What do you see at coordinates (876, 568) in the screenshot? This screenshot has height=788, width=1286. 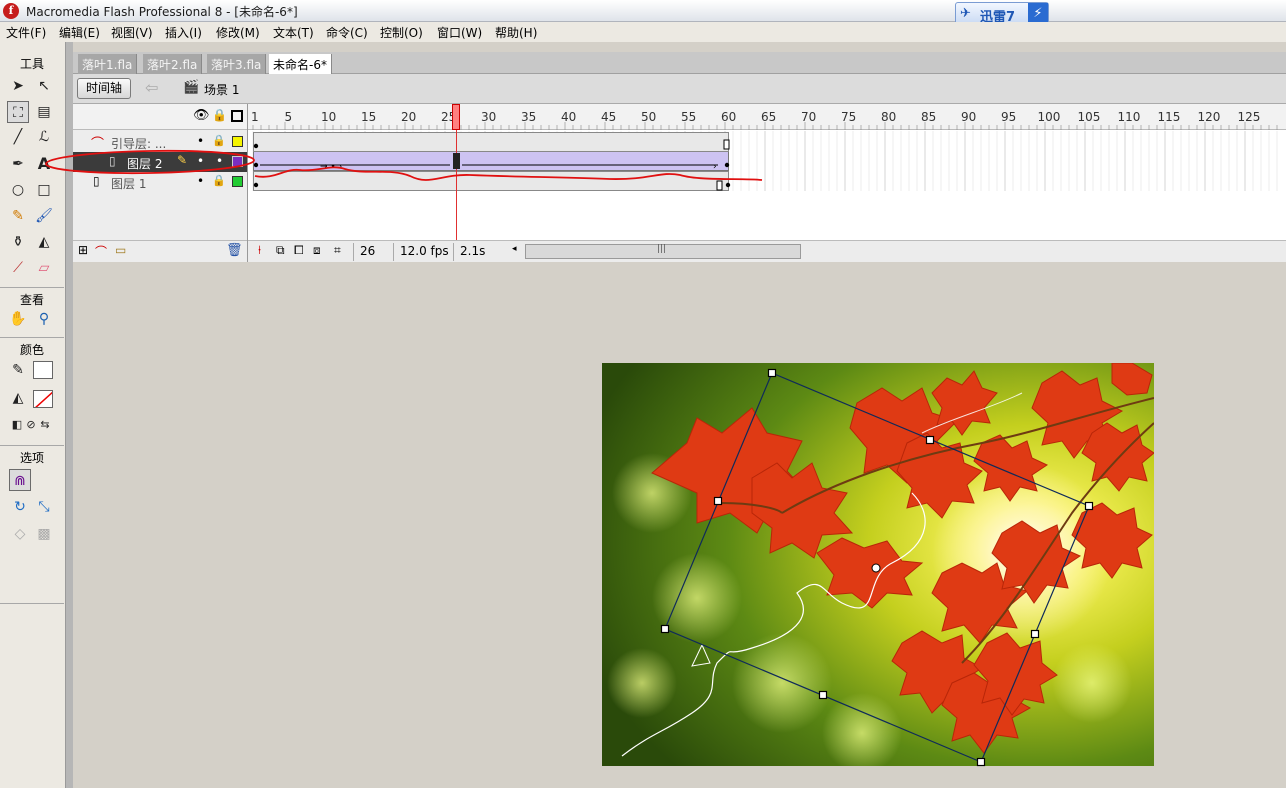 I see `transform-center-point` at bounding box center [876, 568].